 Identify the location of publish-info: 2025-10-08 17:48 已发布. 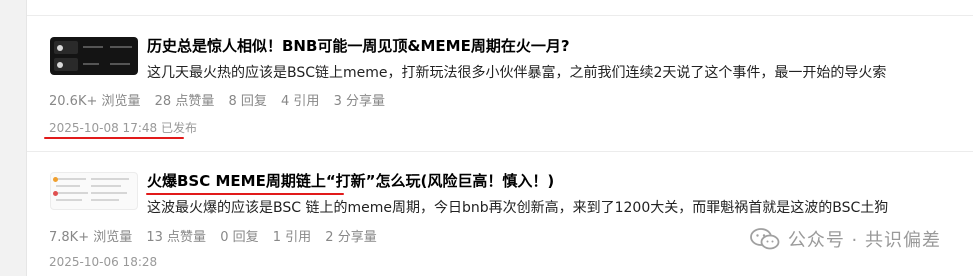
(123, 127).